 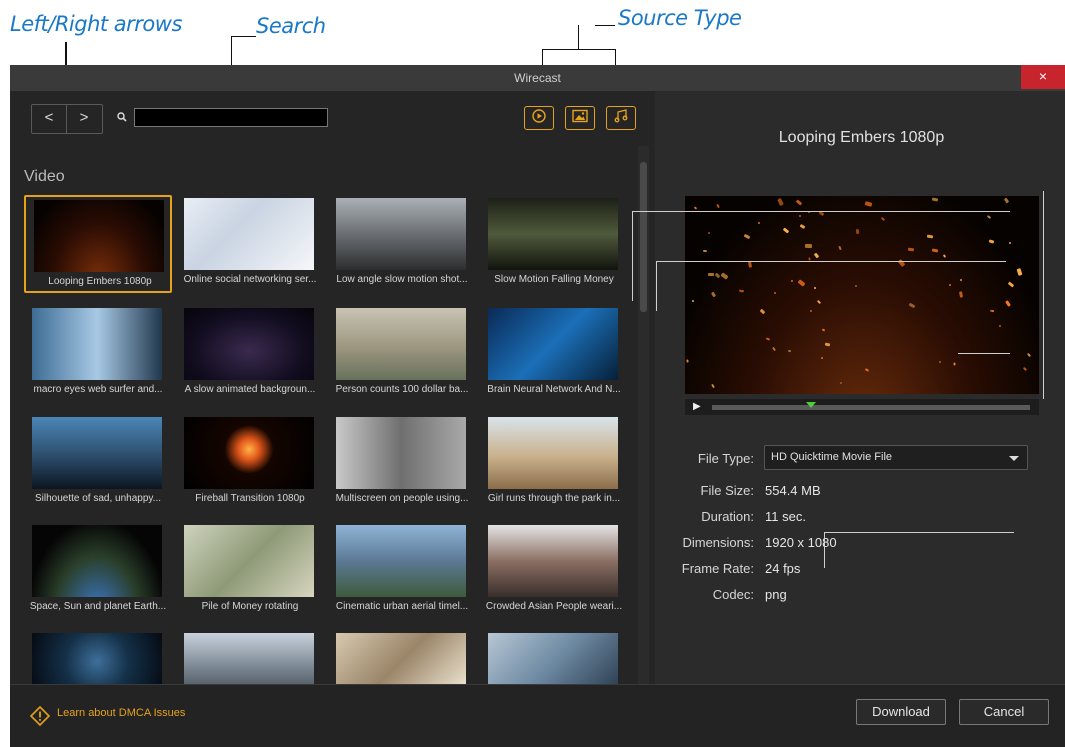 What do you see at coordinates (49, 119) in the screenshot?
I see `back-button: <` at bounding box center [49, 119].